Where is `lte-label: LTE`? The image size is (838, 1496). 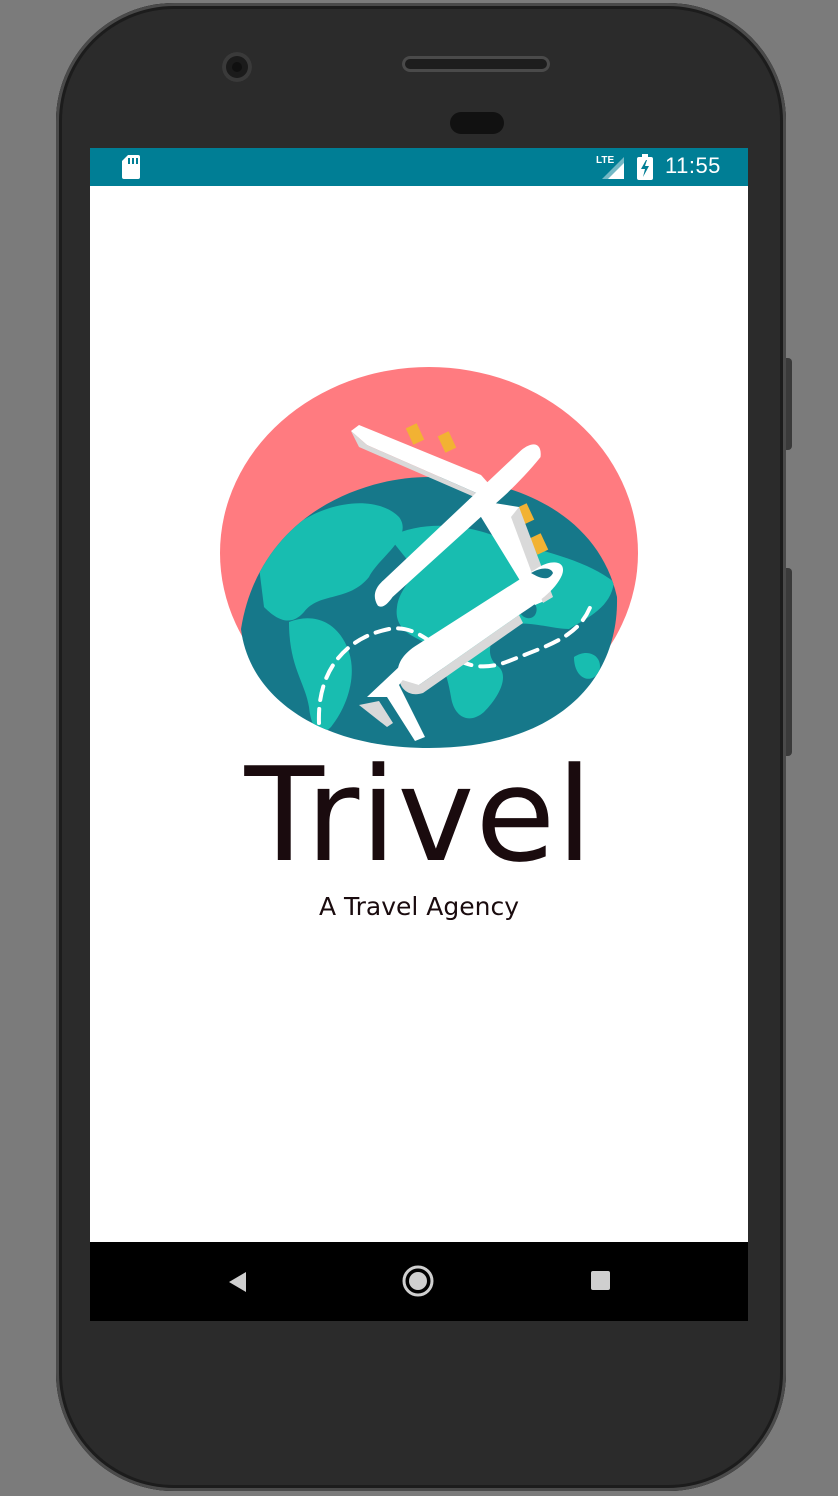
lte-label: LTE is located at coordinates (605, 160).